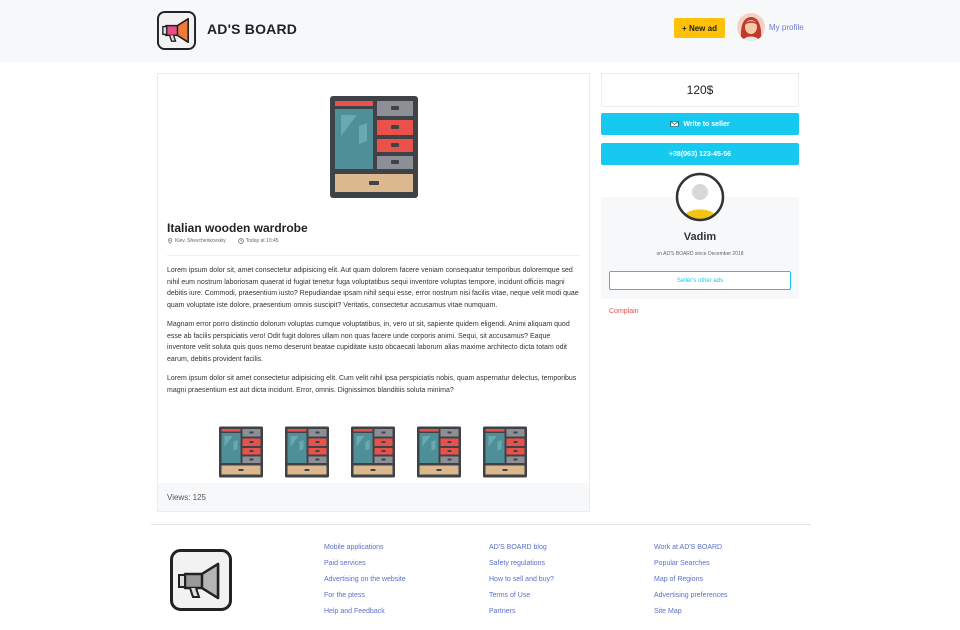 The image size is (960, 630). What do you see at coordinates (691, 596) in the screenshot?
I see `footer-link: Advertising preferences` at bounding box center [691, 596].